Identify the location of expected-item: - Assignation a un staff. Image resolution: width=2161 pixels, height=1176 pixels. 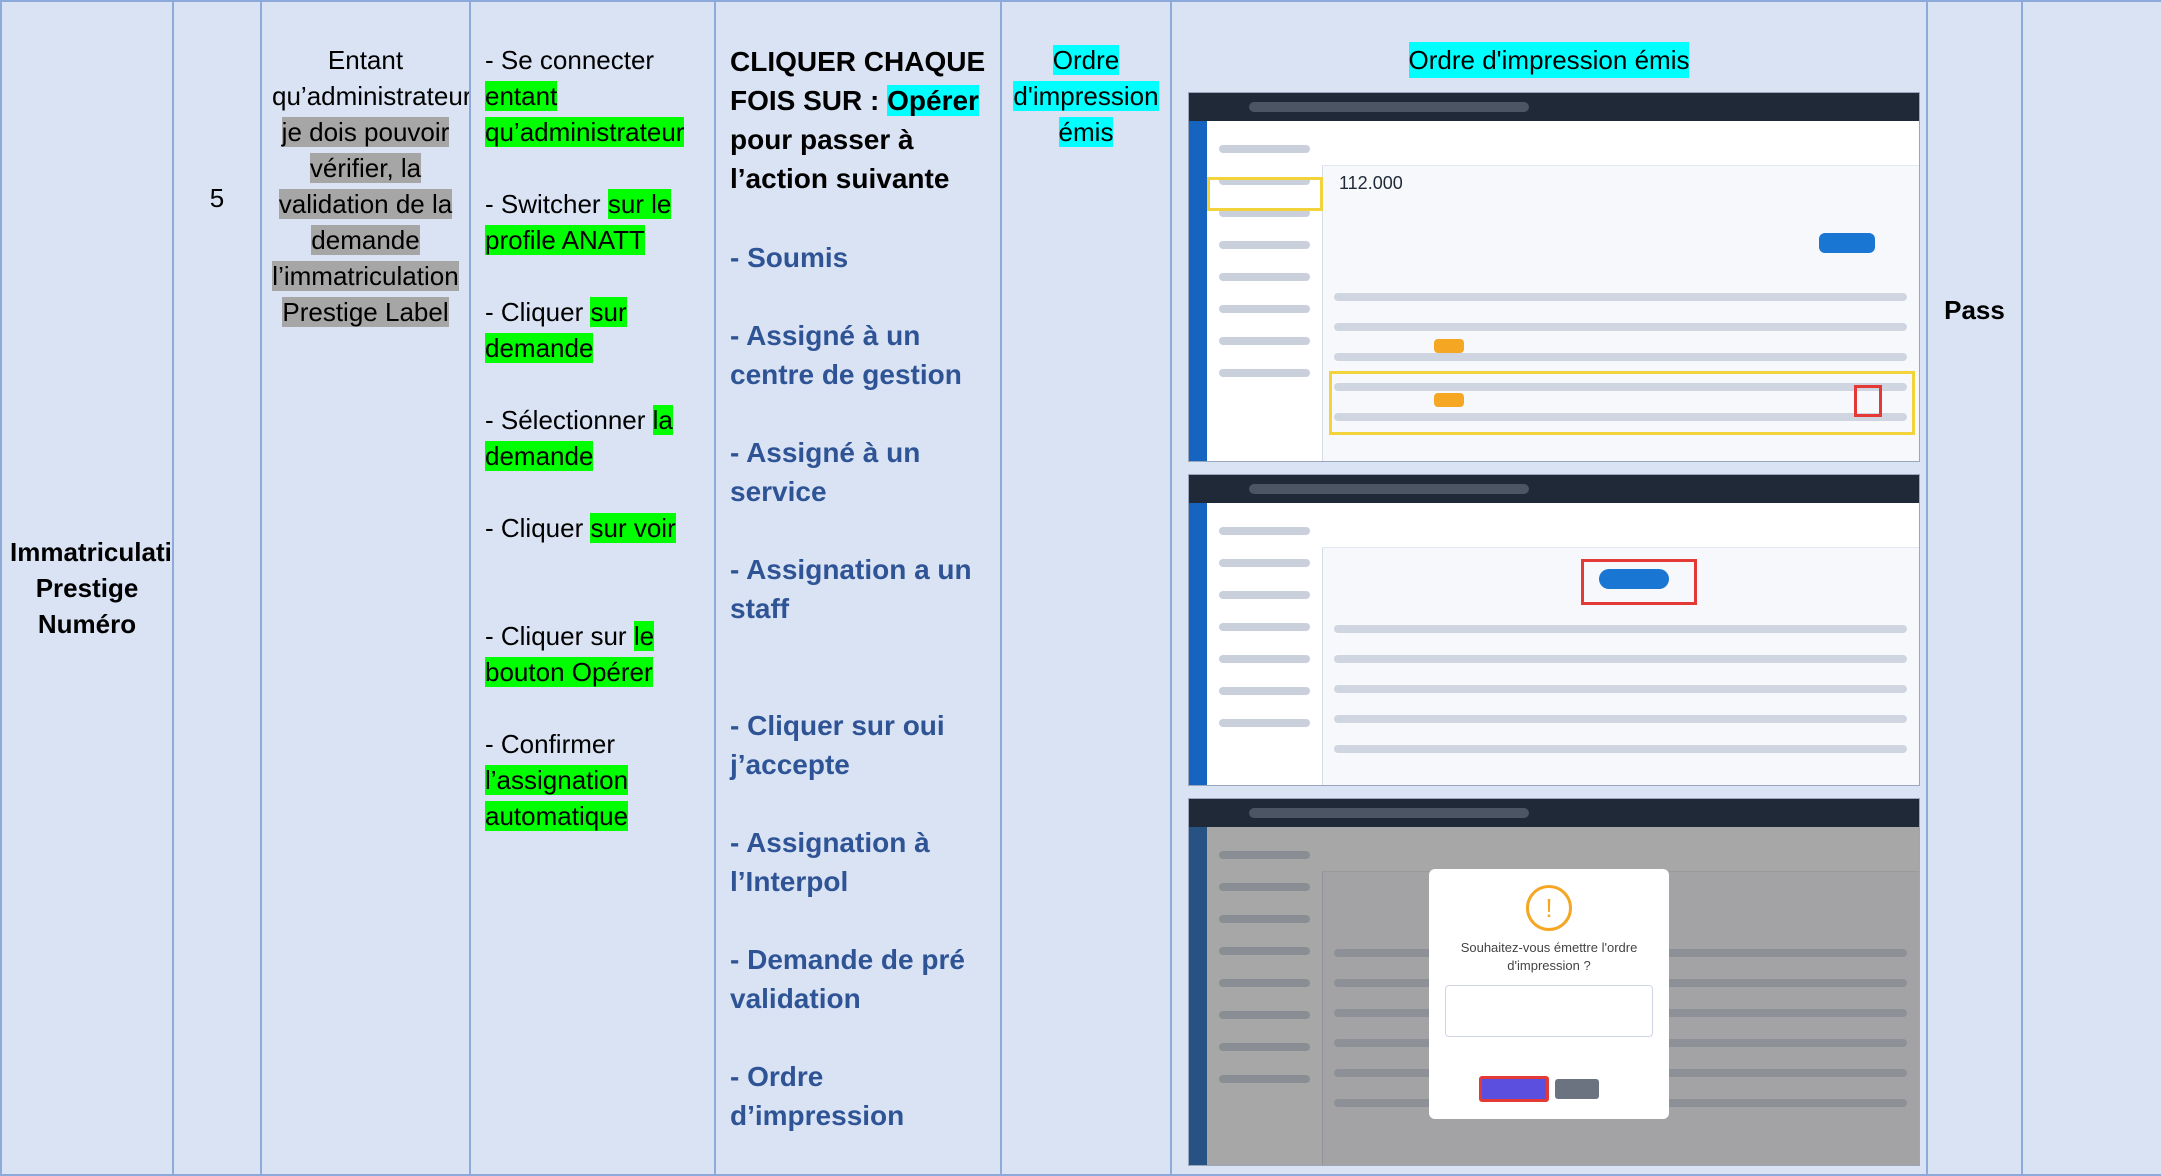
(851, 589).